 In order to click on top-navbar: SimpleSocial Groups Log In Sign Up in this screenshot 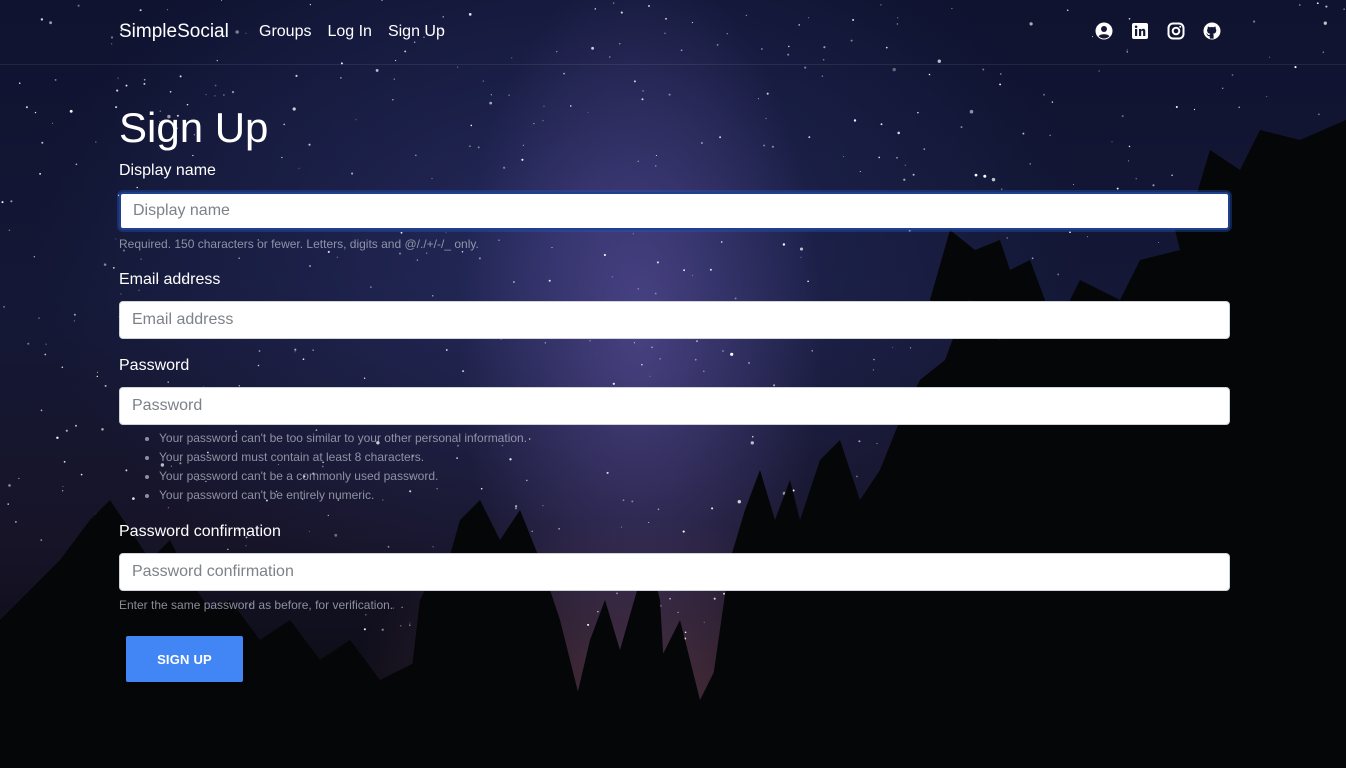, I will do `click(673, 32)`.